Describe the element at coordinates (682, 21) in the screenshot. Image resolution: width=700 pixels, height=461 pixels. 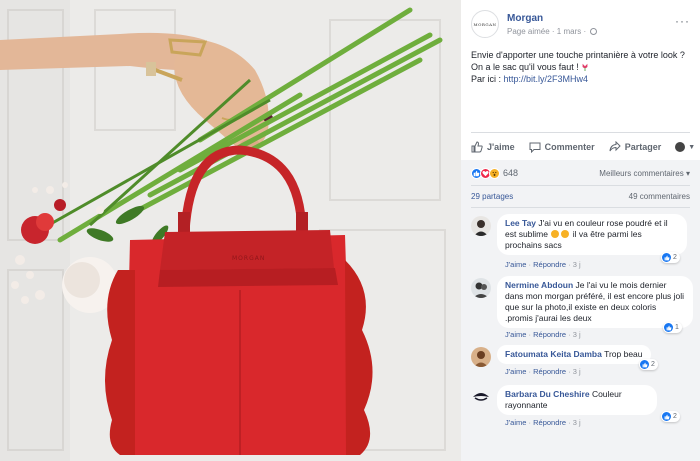
I see `more-options-icon: ···` at that location.